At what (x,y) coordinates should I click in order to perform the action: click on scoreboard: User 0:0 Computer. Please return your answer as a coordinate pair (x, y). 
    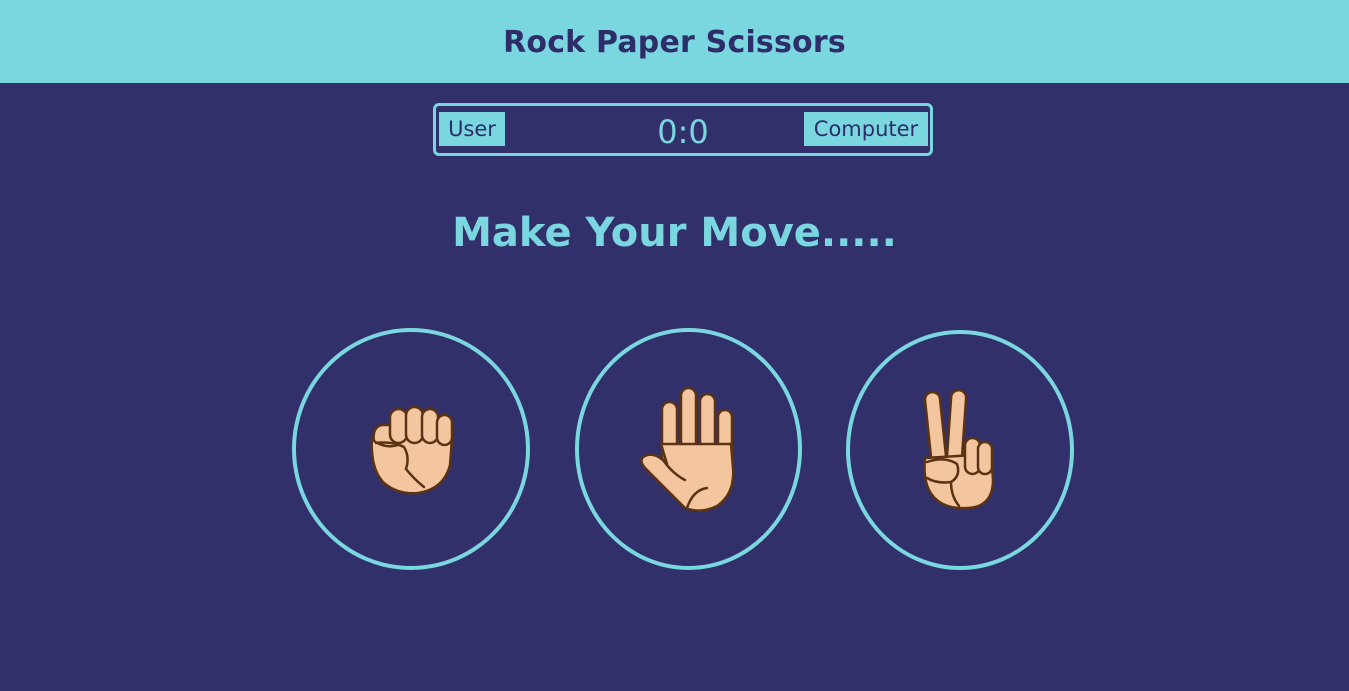
    Looking at the image, I should click on (683, 129).